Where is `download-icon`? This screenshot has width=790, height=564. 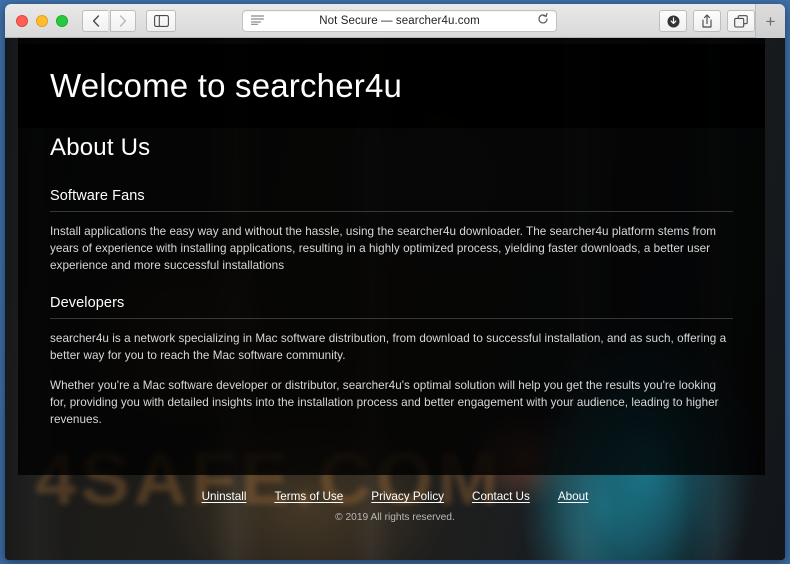
download-icon is located at coordinates (673, 21).